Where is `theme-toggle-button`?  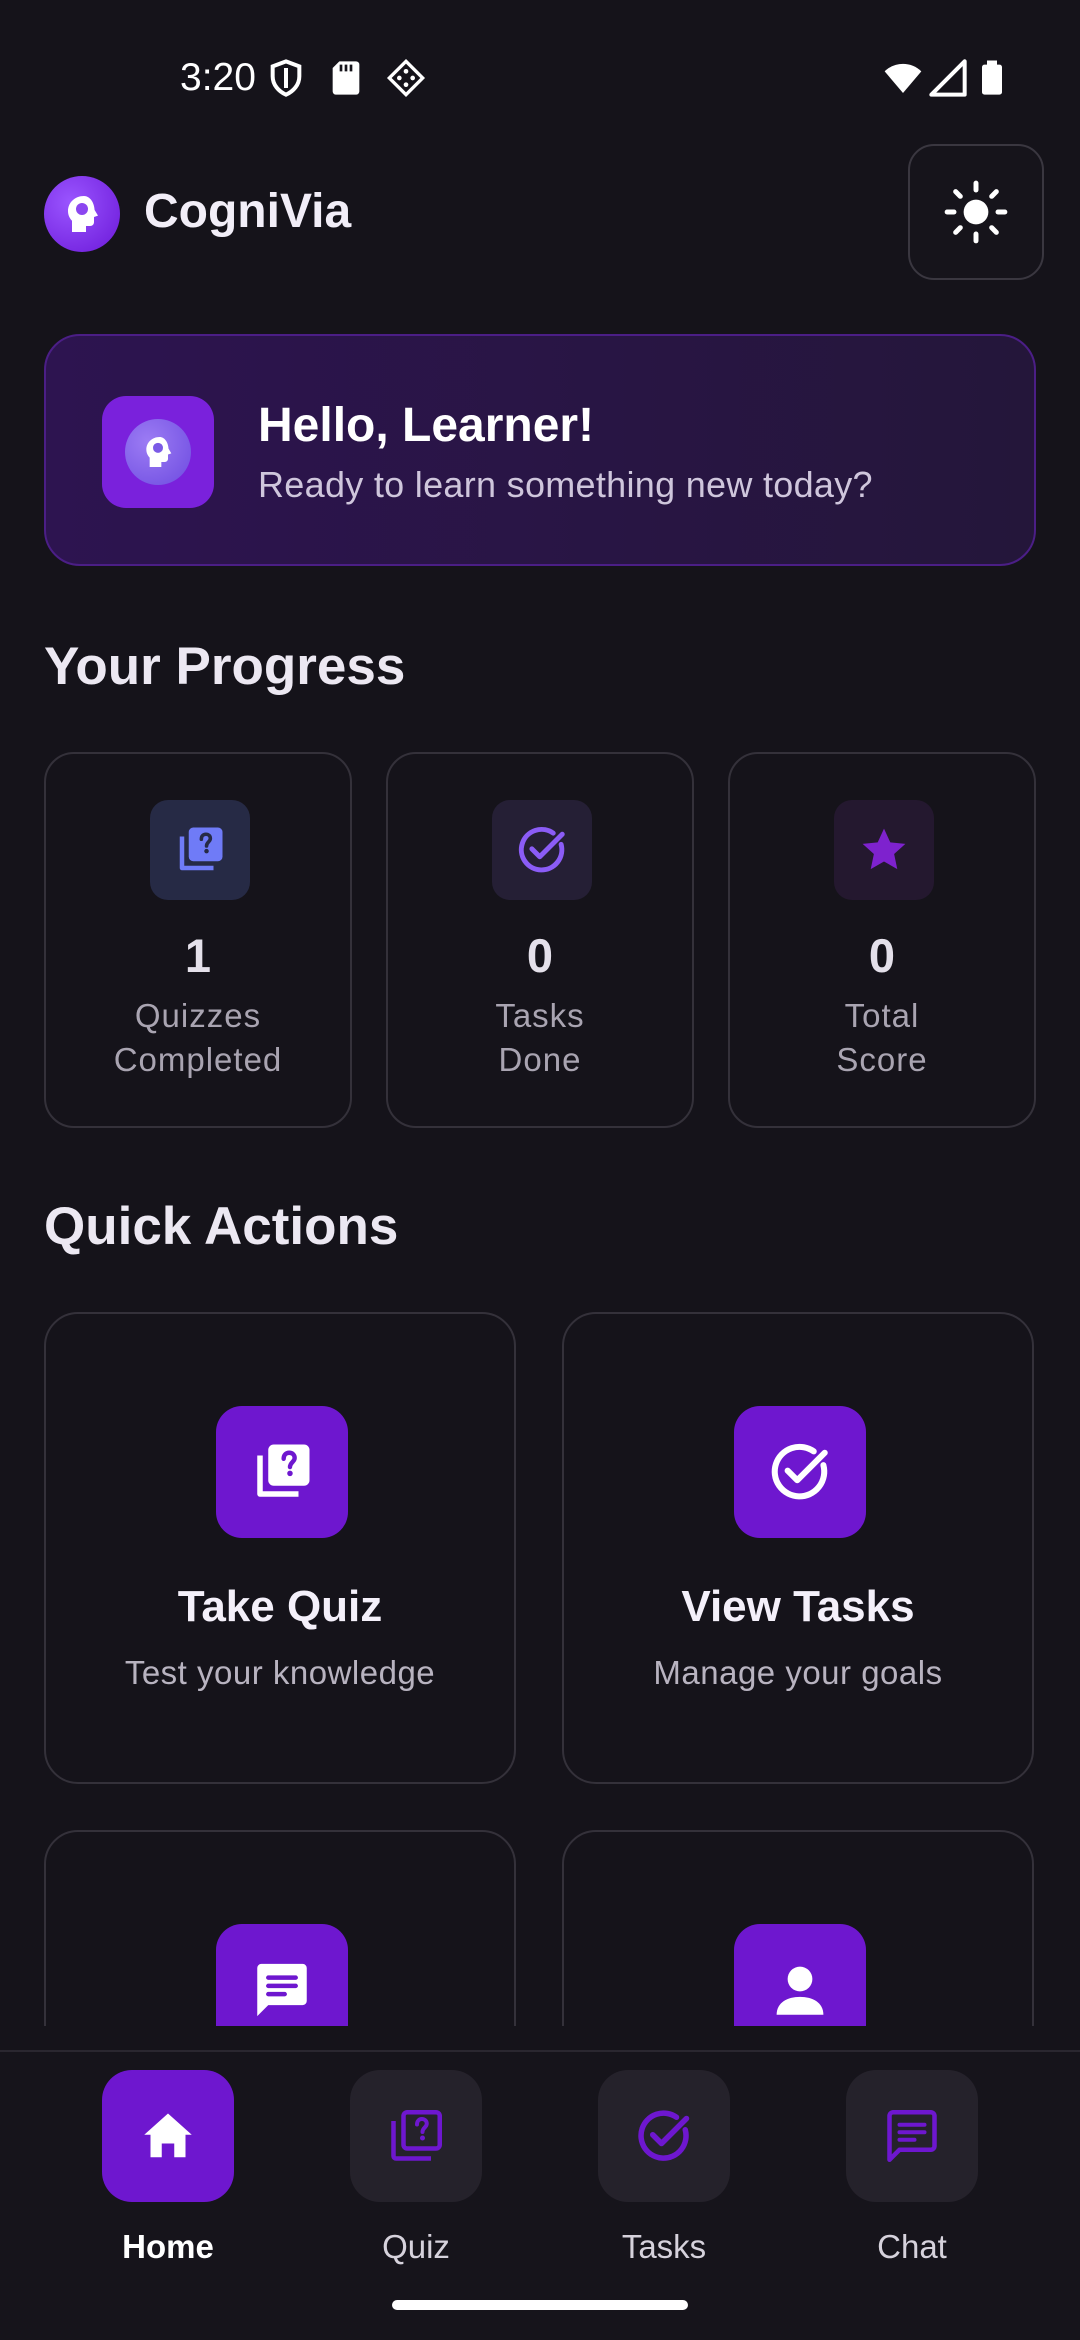
theme-toggle-button is located at coordinates (976, 212).